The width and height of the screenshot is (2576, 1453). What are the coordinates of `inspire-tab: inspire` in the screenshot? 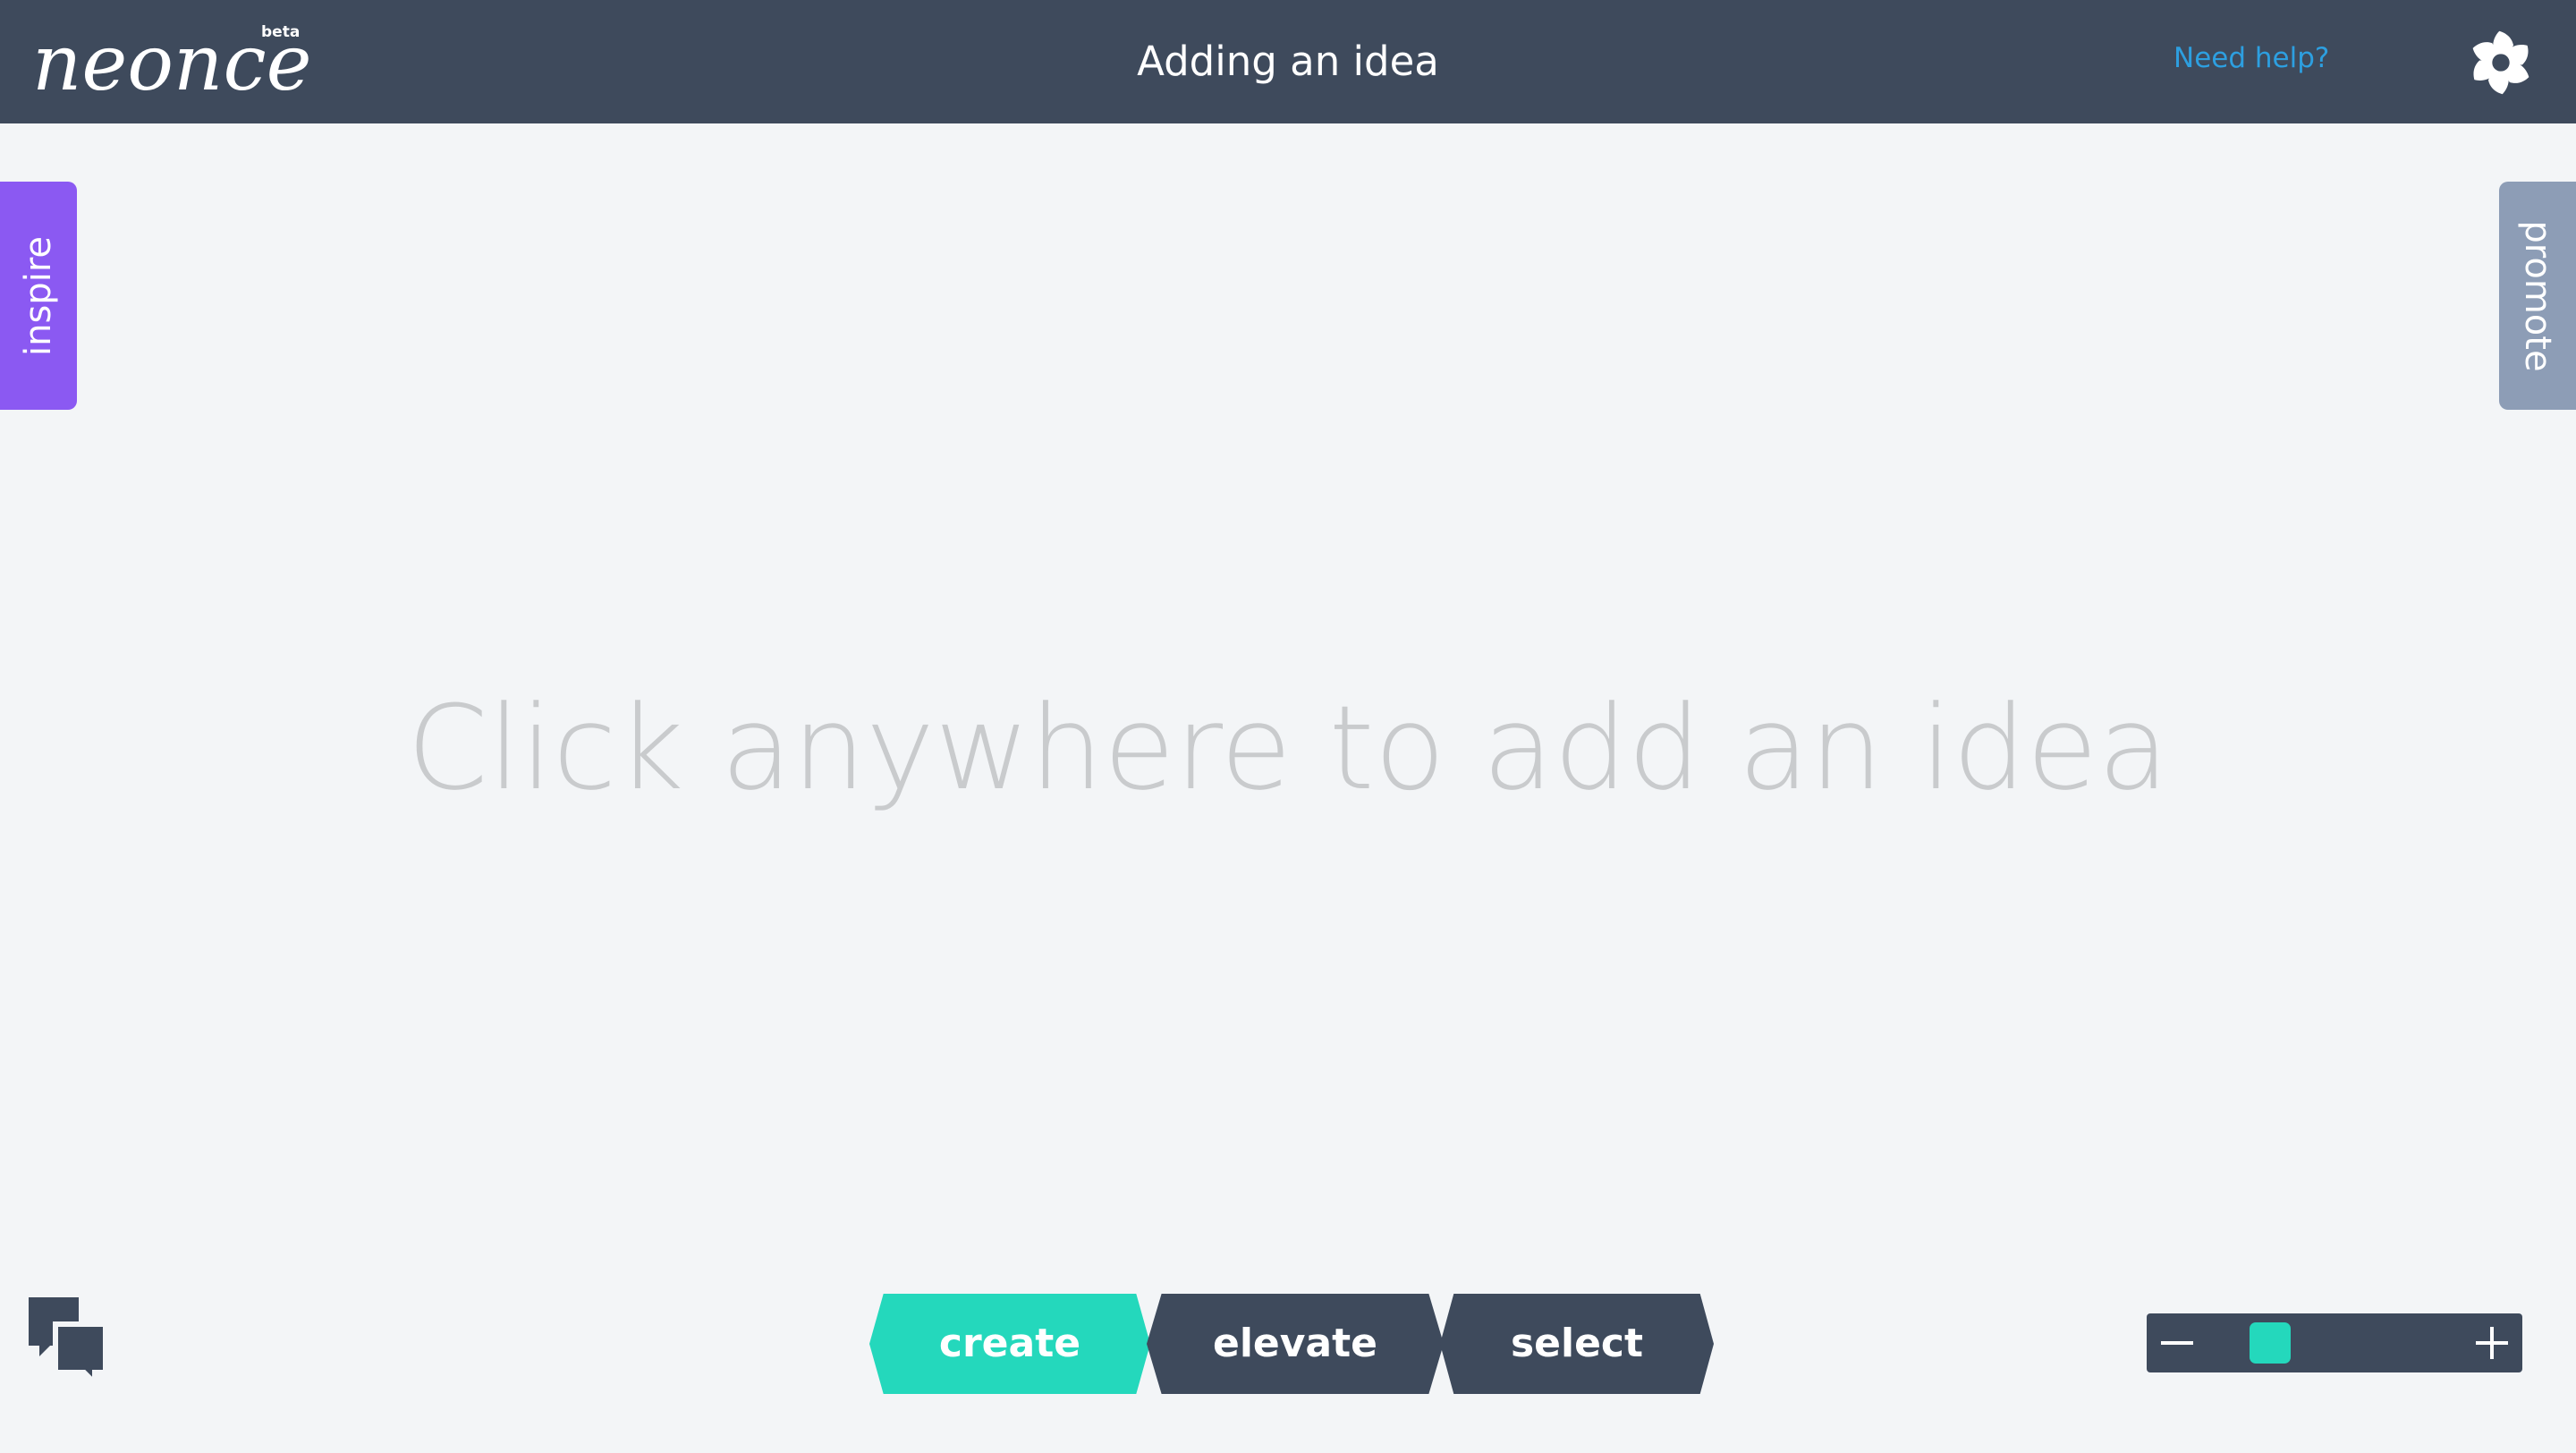 It's located at (38, 296).